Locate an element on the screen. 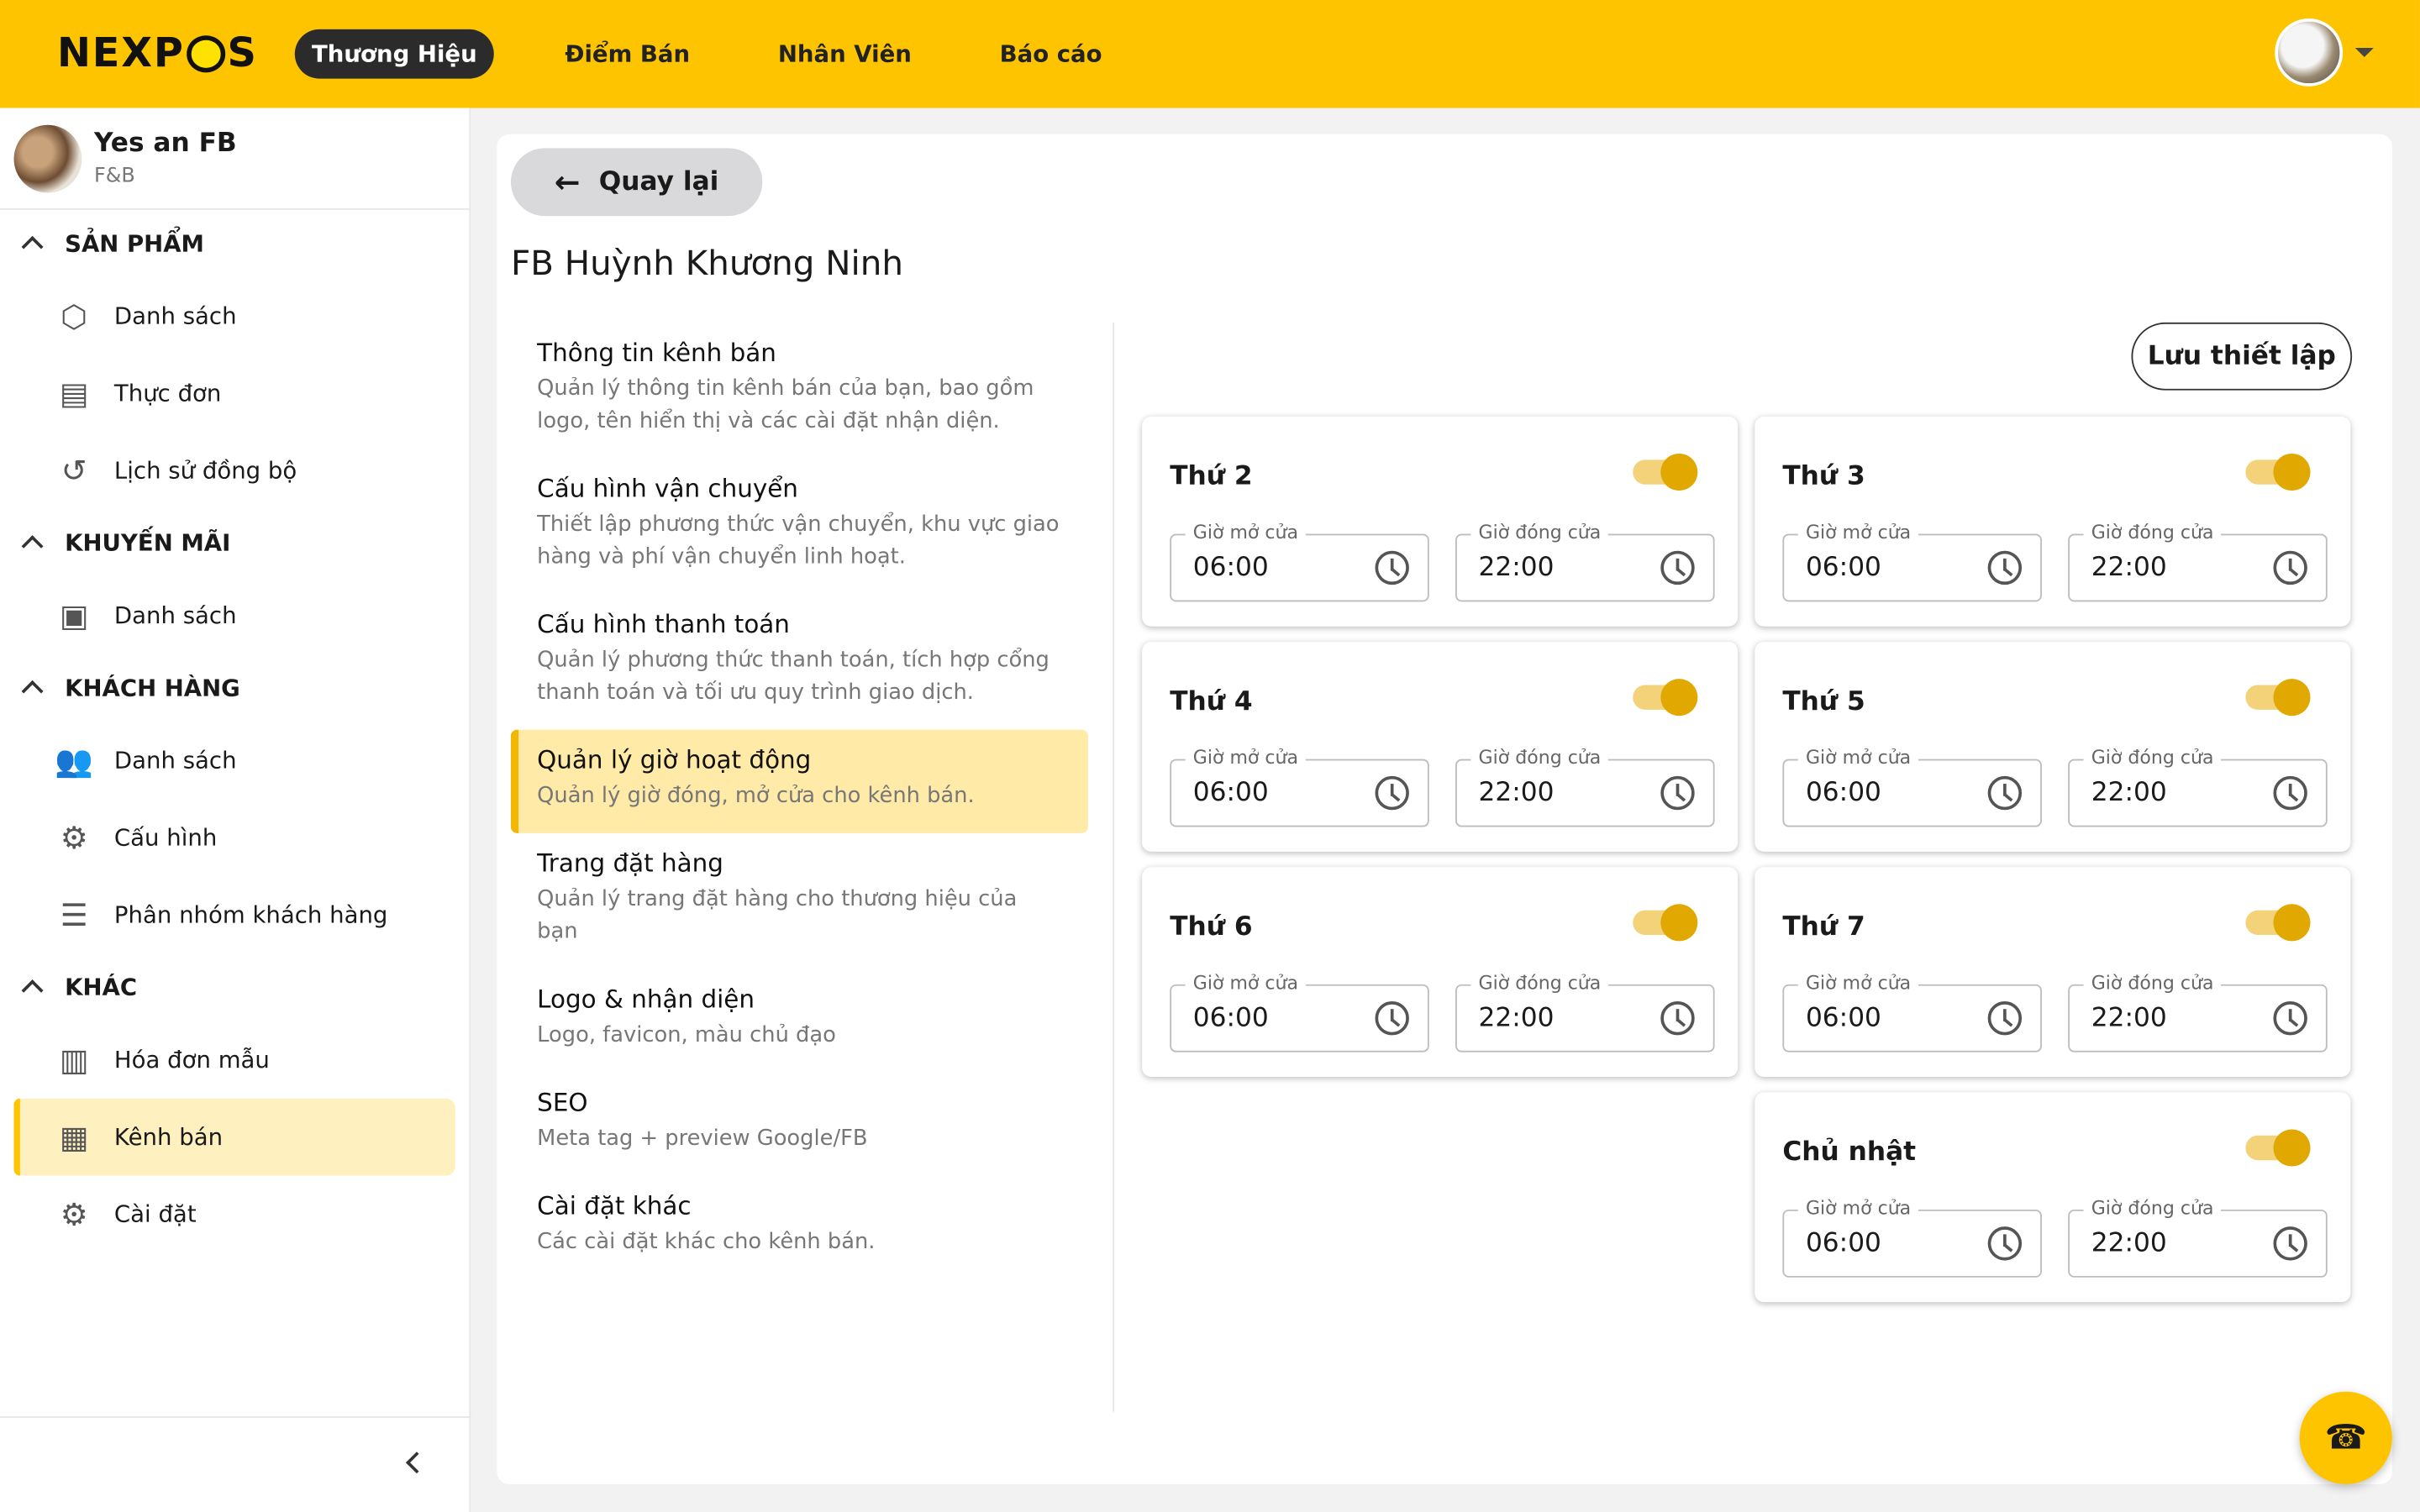  support-button: ☎ is located at coordinates (2345, 1437).